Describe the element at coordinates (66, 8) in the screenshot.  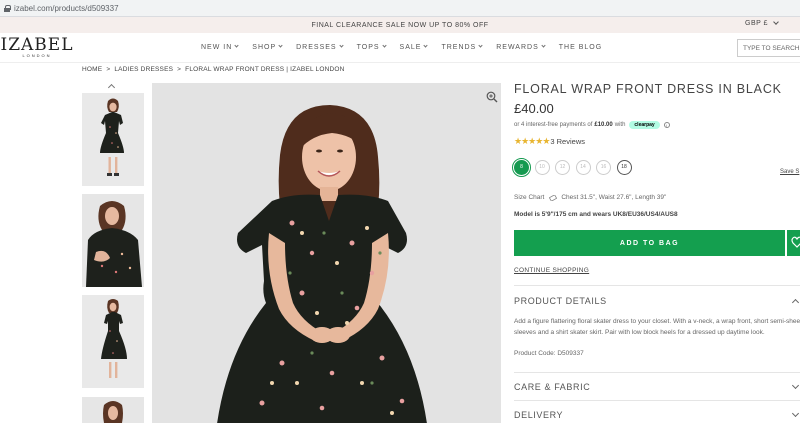
I see `url-text: izabel.com/products/d509337` at that location.